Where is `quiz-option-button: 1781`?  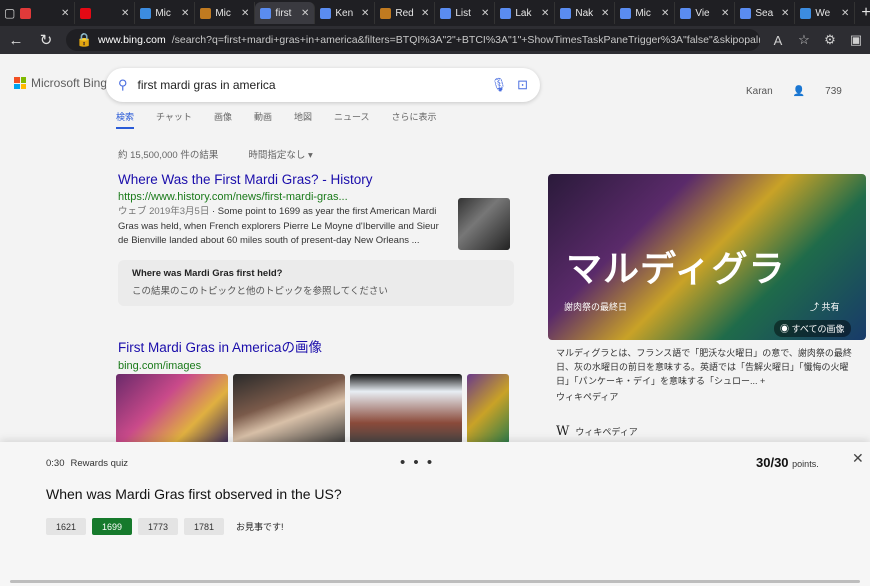 quiz-option-button: 1781 is located at coordinates (204, 526).